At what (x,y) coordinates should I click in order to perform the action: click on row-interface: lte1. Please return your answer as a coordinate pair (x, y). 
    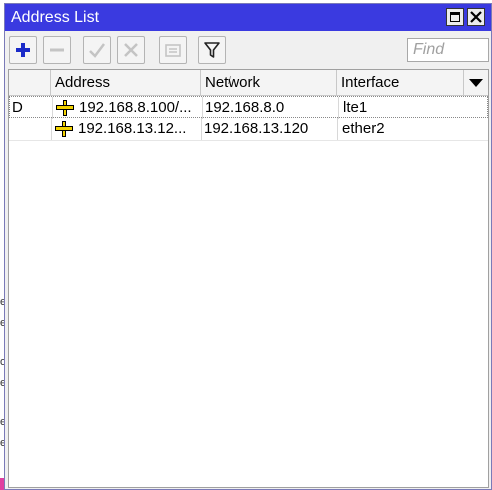
    Looking at the image, I should click on (401, 108).